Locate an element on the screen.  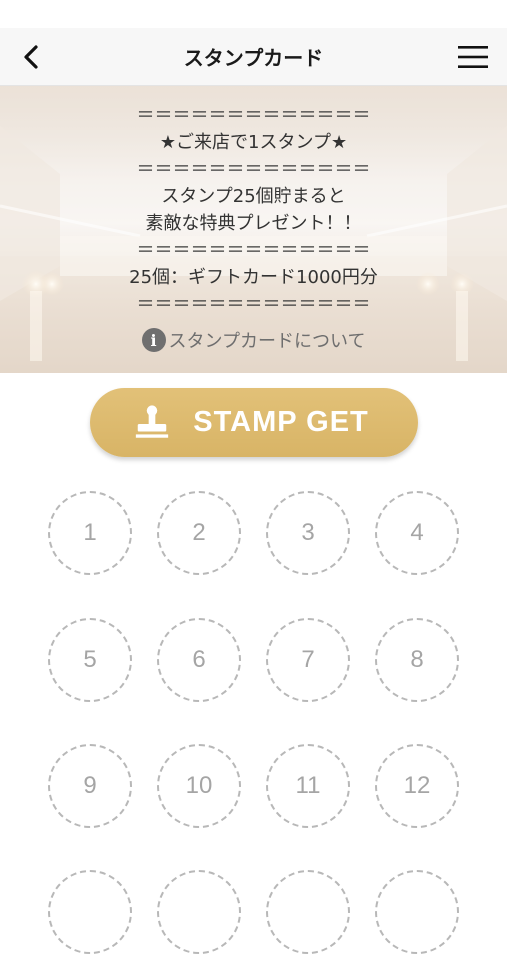
reward-detail: 25個：ギフトカード1000円分 is located at coordinates (253, 277).